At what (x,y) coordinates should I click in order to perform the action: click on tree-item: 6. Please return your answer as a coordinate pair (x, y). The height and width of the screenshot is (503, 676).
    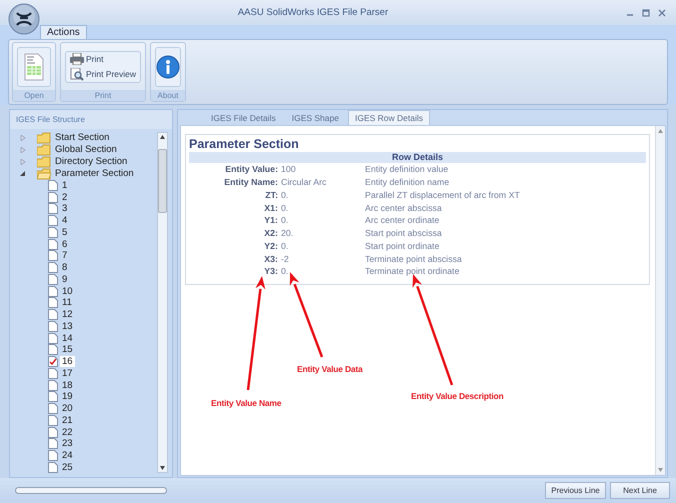
    Looking at the image, I should click on (65, 244).